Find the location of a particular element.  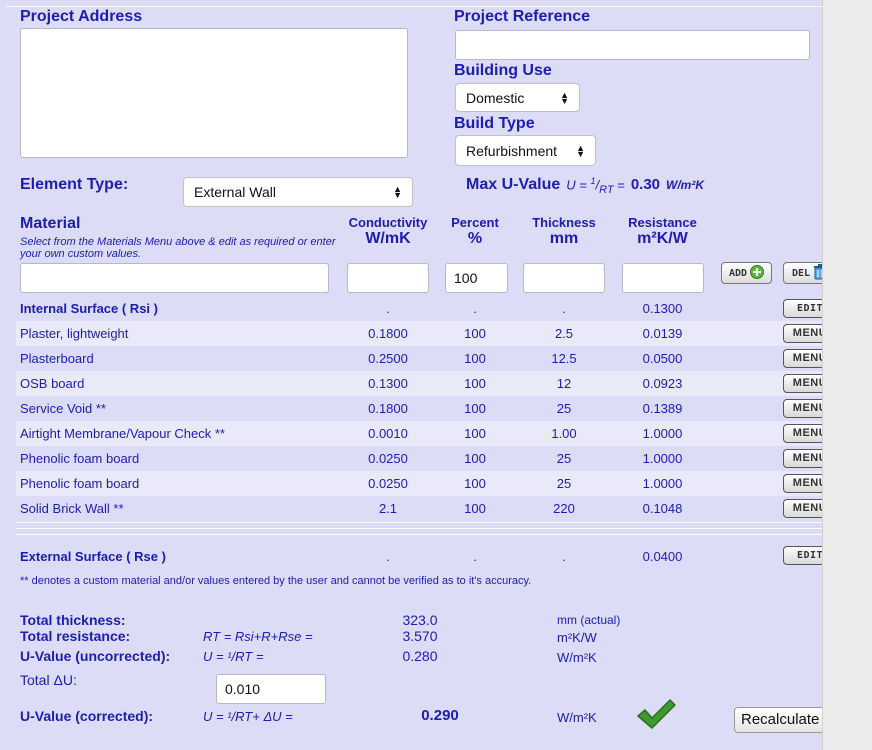

row-resistance: 0.1389 is located at coordinates (662, 408).